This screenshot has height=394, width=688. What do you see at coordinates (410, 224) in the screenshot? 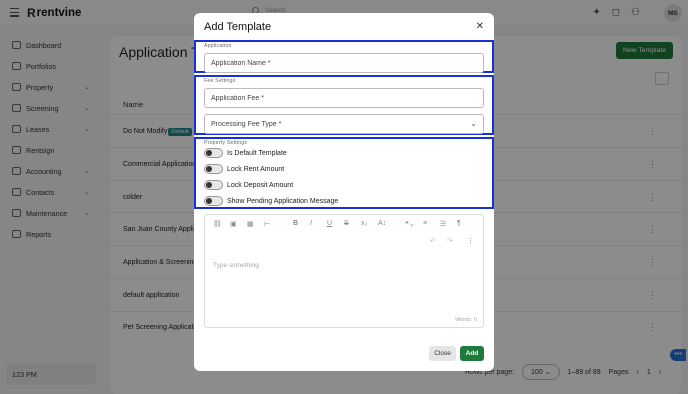
I see `quote-icon: ❝⌄` at bounding box center [410, 224].